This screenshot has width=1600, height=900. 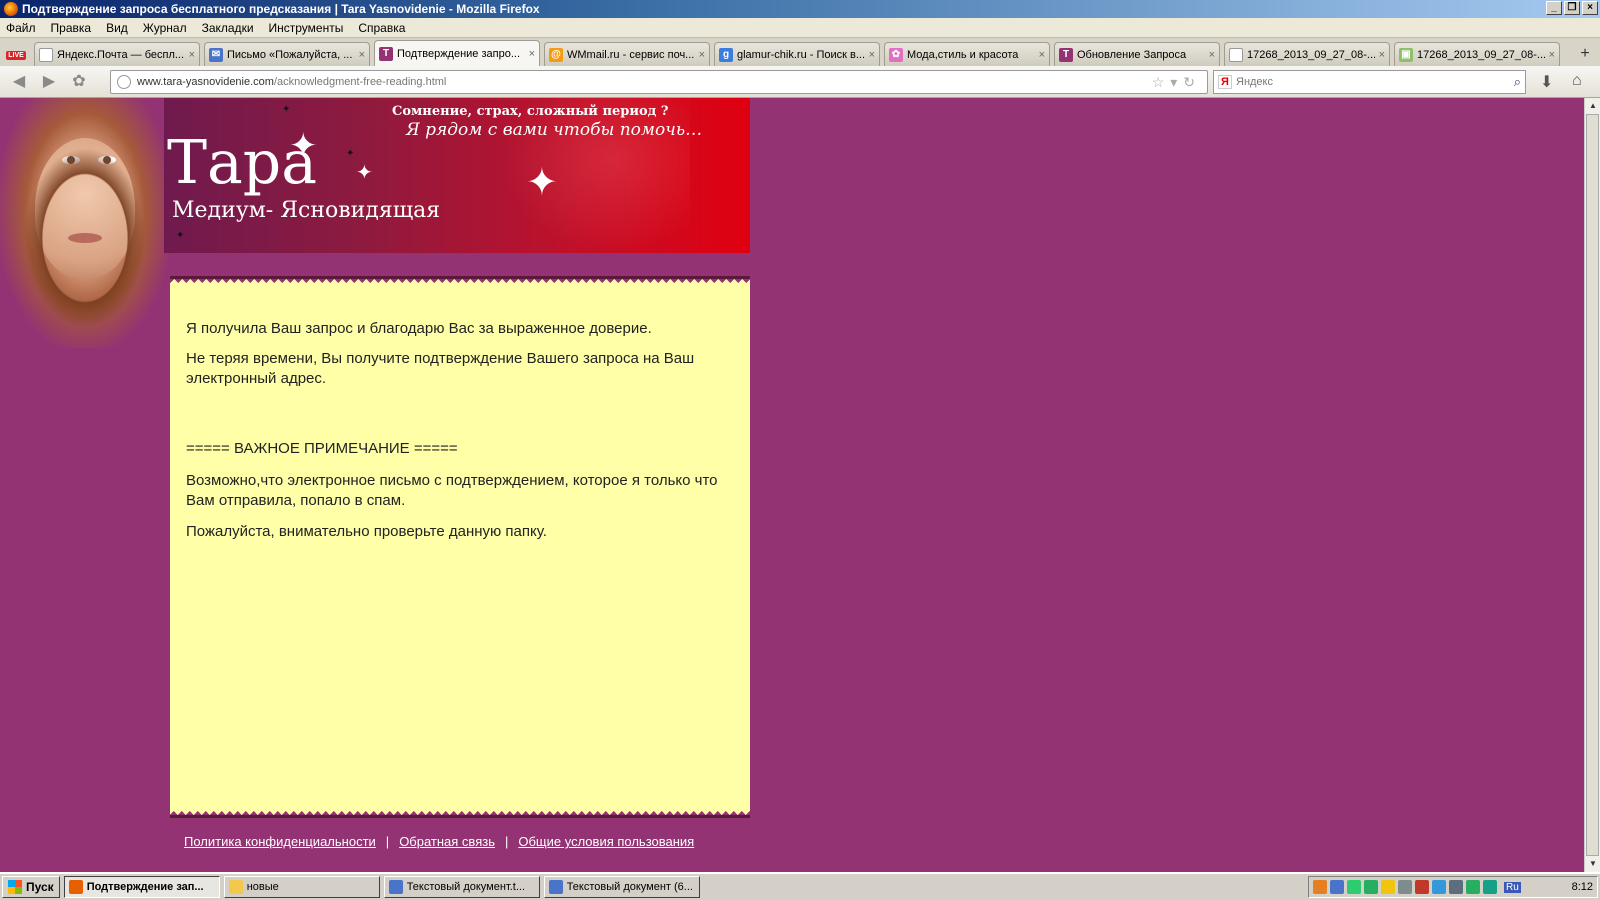 I want to click on menu-tools: Инструменты, so click(x=306, y=28).